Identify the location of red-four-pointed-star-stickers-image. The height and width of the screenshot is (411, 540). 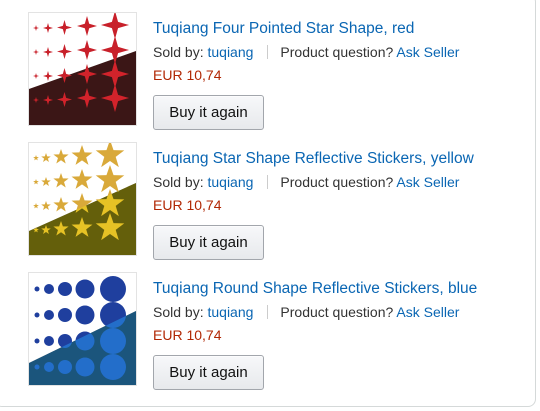
(82, 69).